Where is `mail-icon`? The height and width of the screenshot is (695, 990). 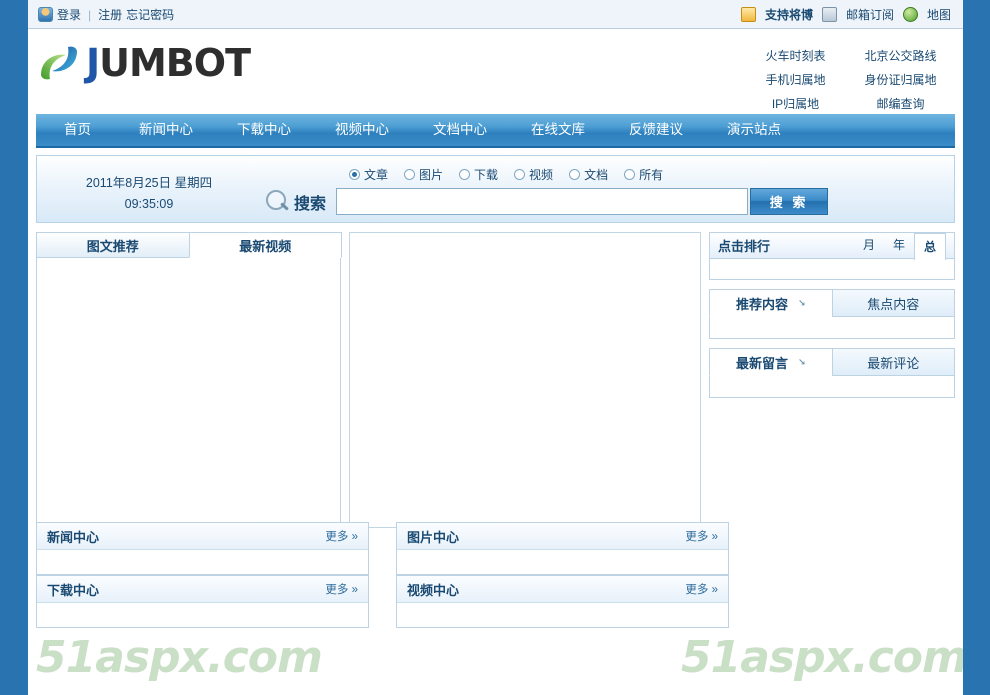 mail-icon is located at coordinates (829, 14).